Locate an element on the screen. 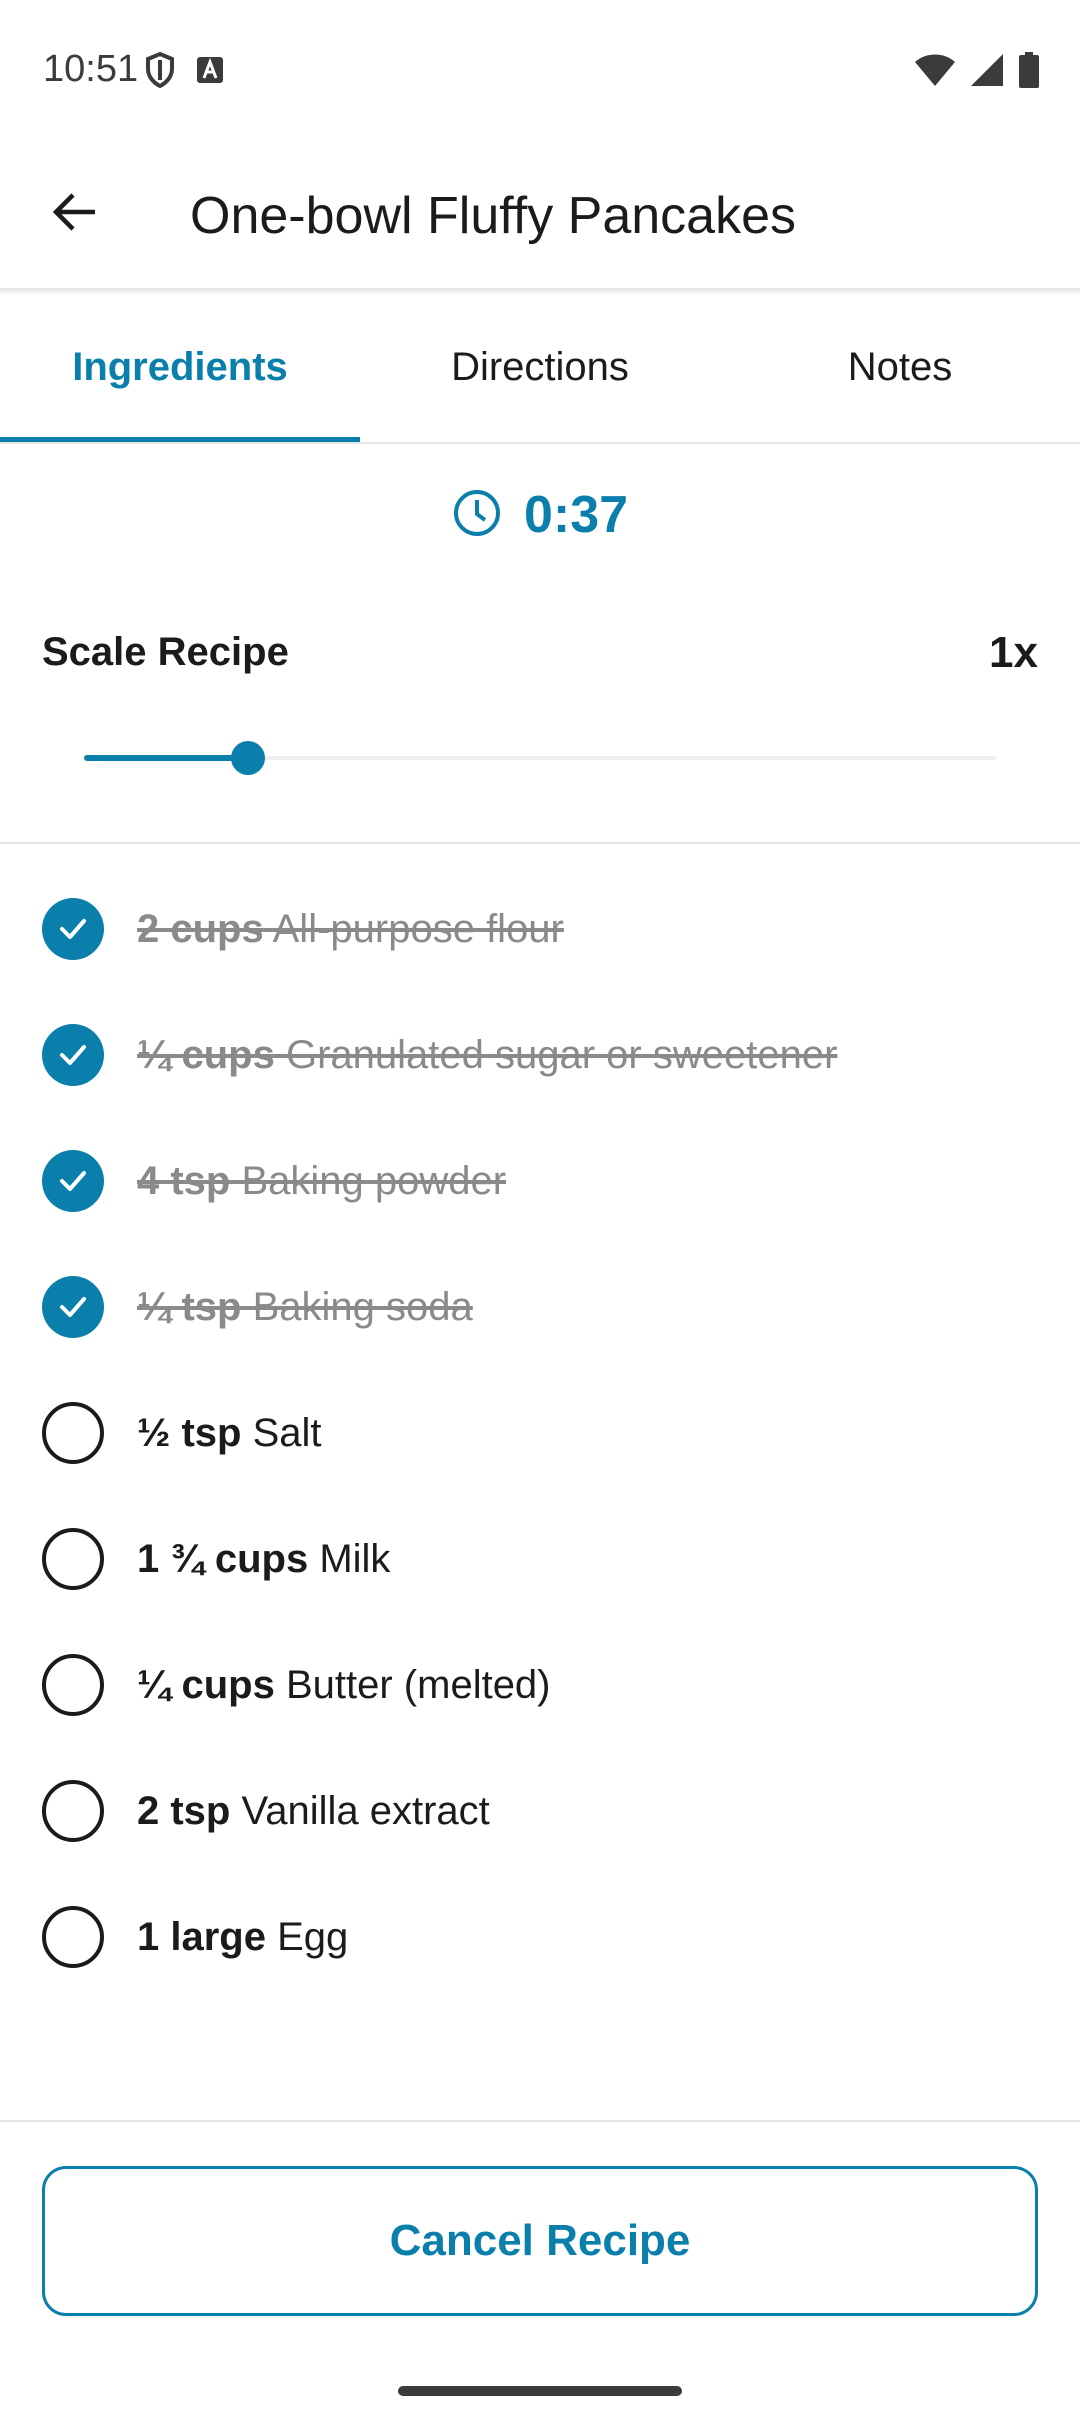  ingredient-item: ¼ cups Butter (melted) is located at coordinates (540, 1685).